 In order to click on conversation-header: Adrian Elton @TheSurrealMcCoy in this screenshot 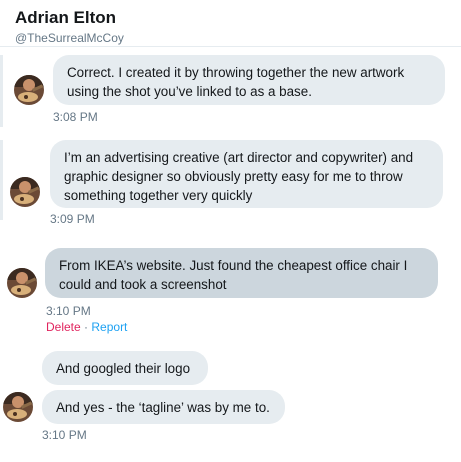, I will do `click(230, 23)`.